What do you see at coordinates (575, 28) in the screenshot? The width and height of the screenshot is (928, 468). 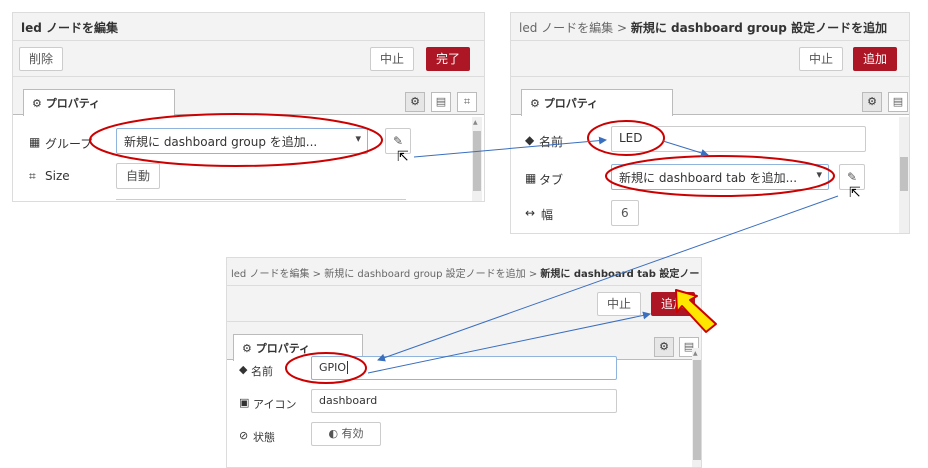 I see `breadcrumb: led ノードを編集 >` at bounding box center [575, 28].